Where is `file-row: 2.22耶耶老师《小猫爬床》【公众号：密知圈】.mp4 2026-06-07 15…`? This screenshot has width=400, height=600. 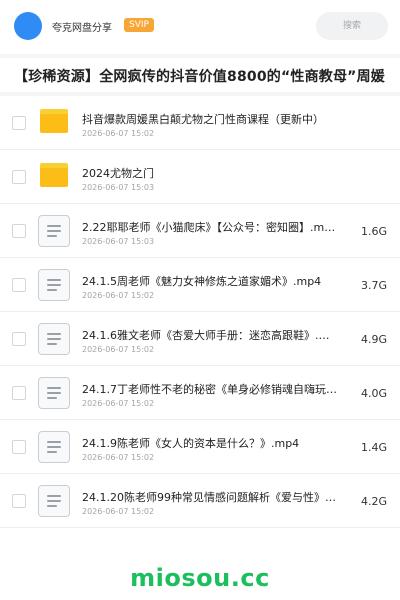
file-row: 2.22耶耶老师《小猫爬床》【公众号：密知圈】.mp4 2026-06-07 15… is located at coordinates (200, 231).